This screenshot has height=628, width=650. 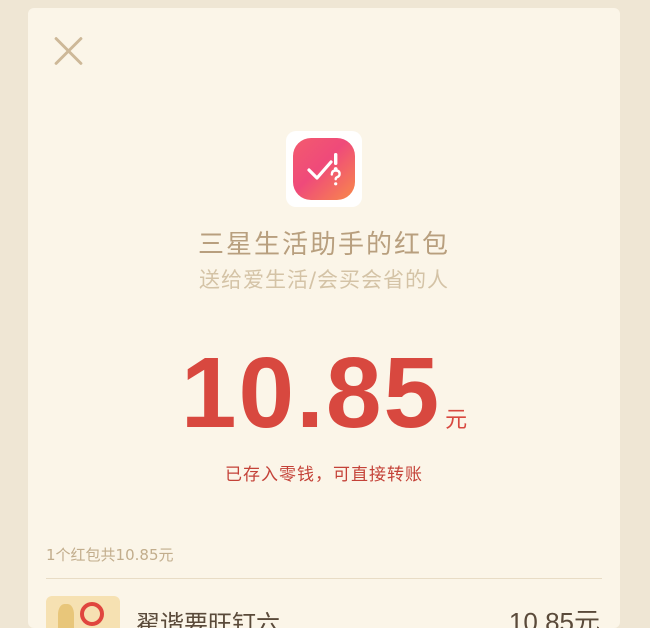 What do you see at coordinates (69, 51) in the screenshot?
I see `close-icon` at bounding box center [69, 51].